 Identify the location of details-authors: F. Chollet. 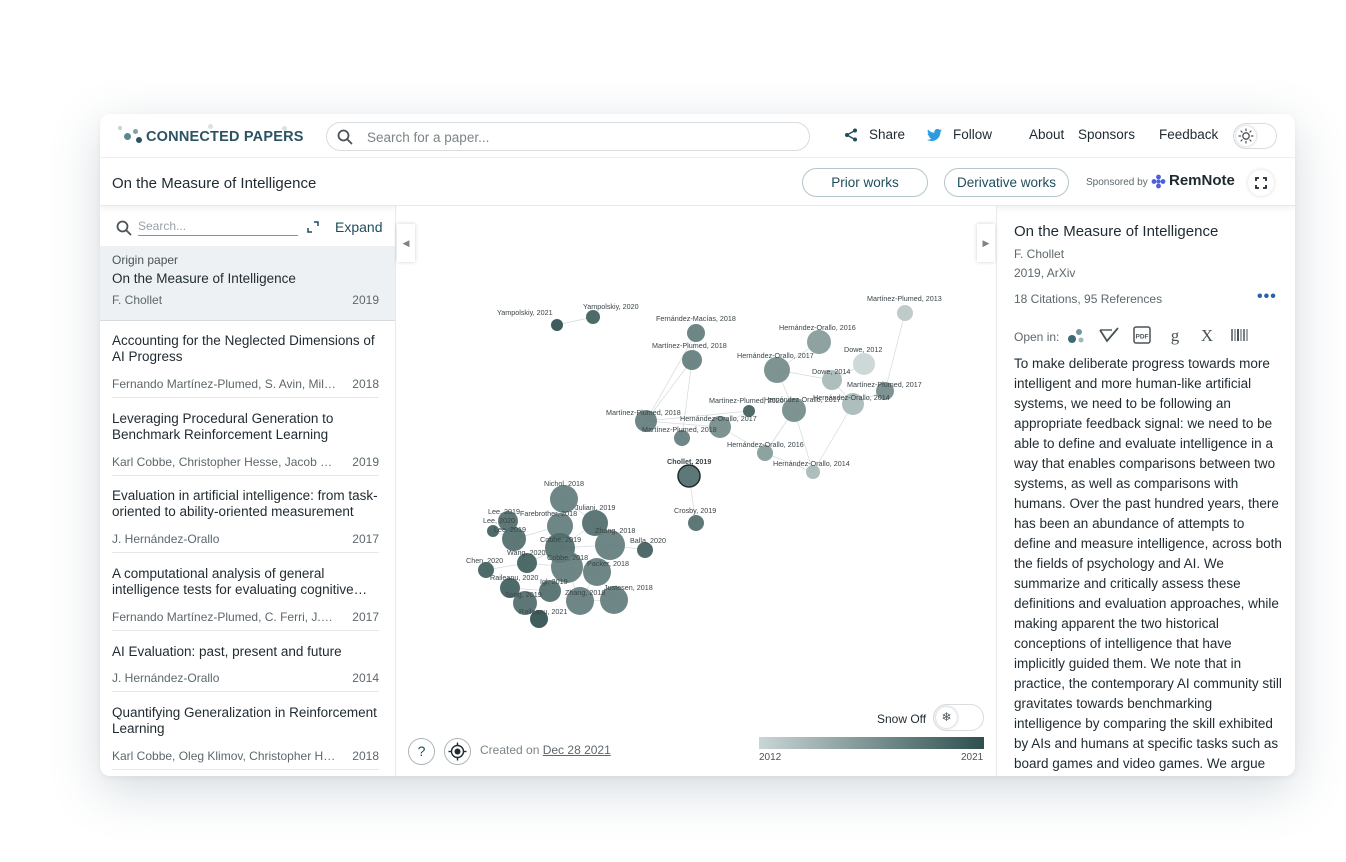
(1039, 254).